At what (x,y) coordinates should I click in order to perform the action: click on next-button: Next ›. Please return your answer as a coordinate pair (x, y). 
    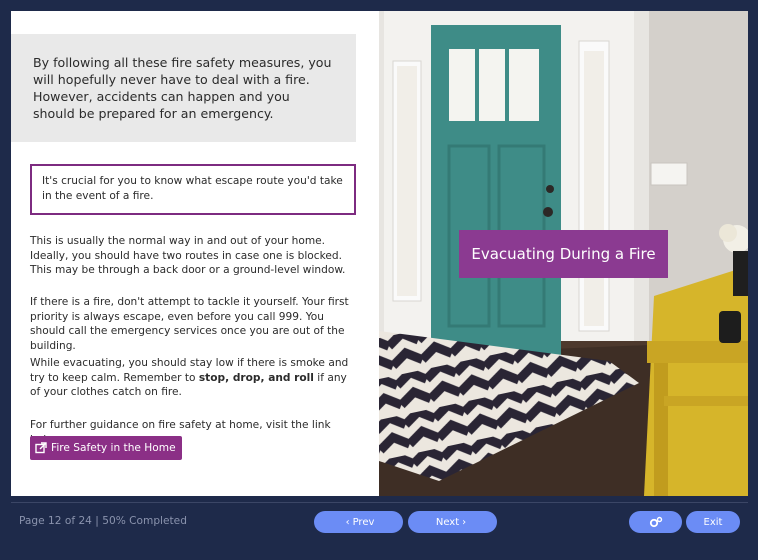
    Looking at the image, I should click on (452, 522).